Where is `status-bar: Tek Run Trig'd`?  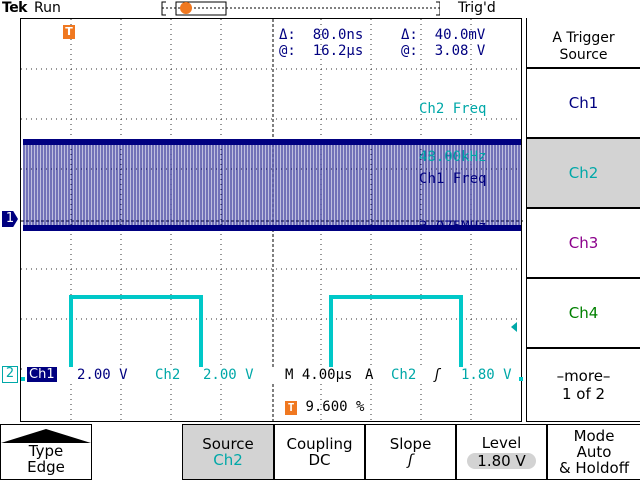
status-bar: Tek Run Trig'd is located at coordinates (320, 9).